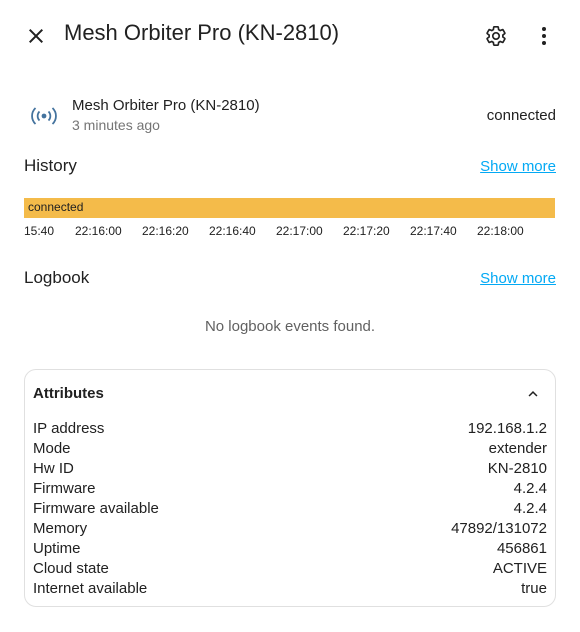 The height and width of the screenshot is (632, 580). Describe the element at coordinates (116, 125) in the screenshot. I see `entity-last-changed: 3 minutes ago` at that location.